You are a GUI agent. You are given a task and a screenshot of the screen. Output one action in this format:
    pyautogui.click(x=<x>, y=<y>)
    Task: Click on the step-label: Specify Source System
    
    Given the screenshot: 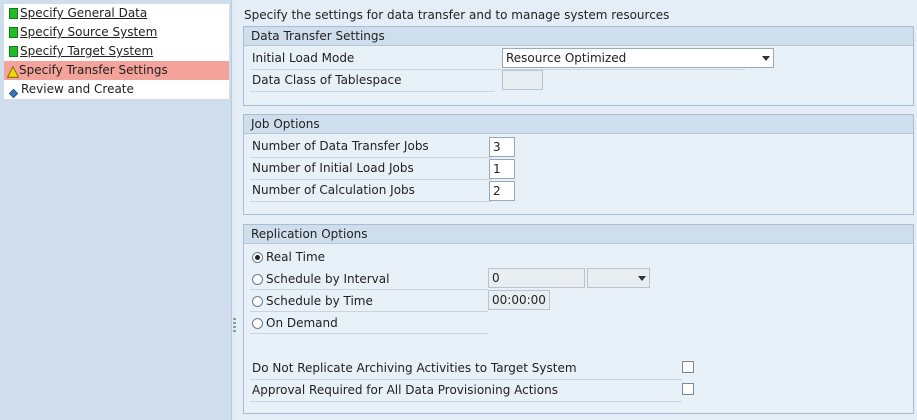 What is the action you would take?
    pyautogui.click(x=88, y=32)
    